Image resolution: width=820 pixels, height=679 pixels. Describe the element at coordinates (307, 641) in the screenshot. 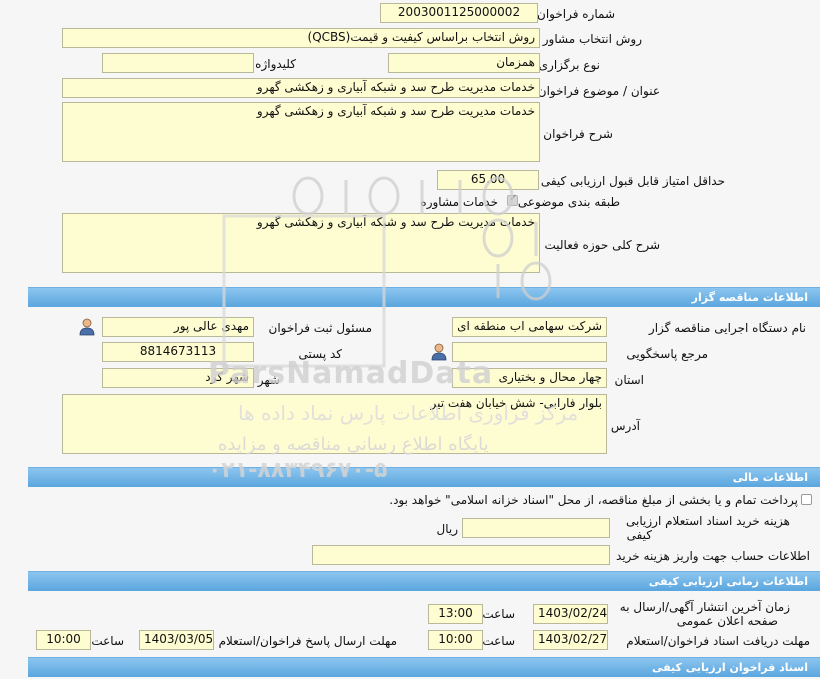

I see `response-deadline-label: مهلت ارسال پاسخ فراخوان/استعلام` at that location.